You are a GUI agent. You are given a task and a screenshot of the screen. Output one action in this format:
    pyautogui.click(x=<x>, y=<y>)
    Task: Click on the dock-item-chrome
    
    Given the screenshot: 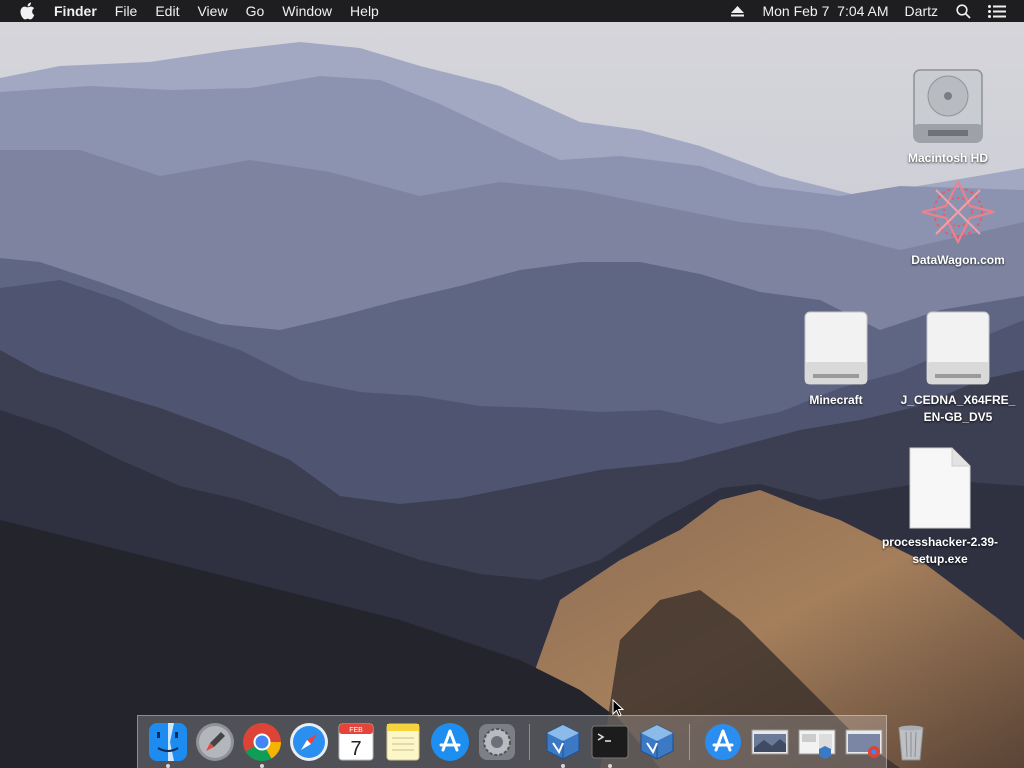 What is the action you would take?
    pyautogui.click(x=262, y=745)
    